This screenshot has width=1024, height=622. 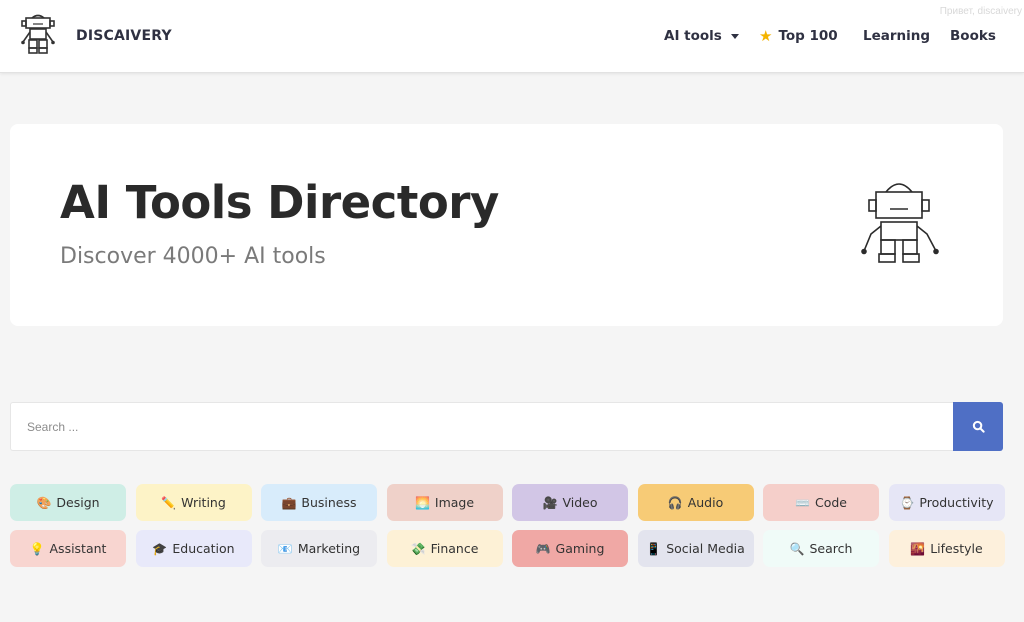 I want to click on sunrise-icon: 🌅, so click(x=422, y=502).